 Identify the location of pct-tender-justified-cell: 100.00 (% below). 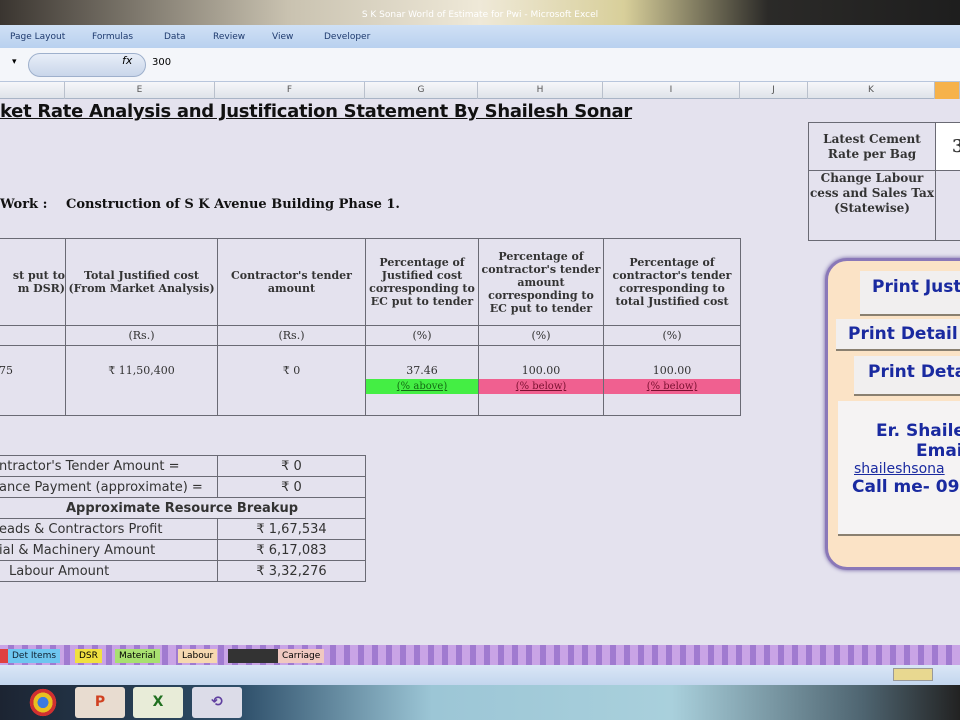
(672, 380).